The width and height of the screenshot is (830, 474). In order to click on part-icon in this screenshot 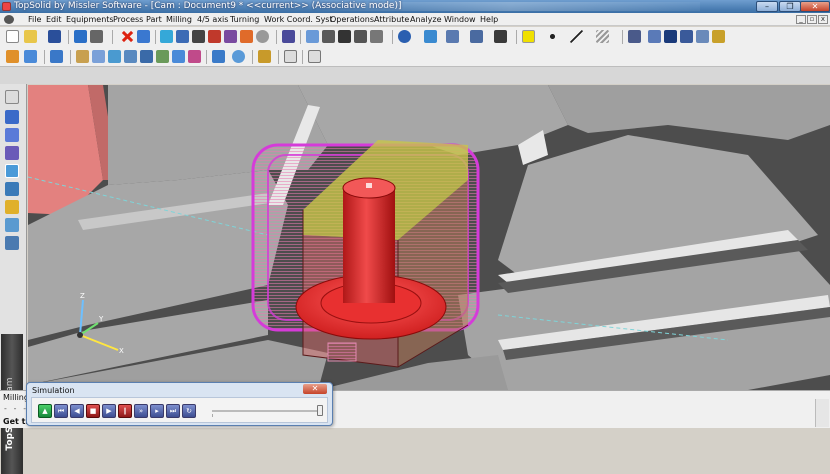, I will do `click(30, 56)`.